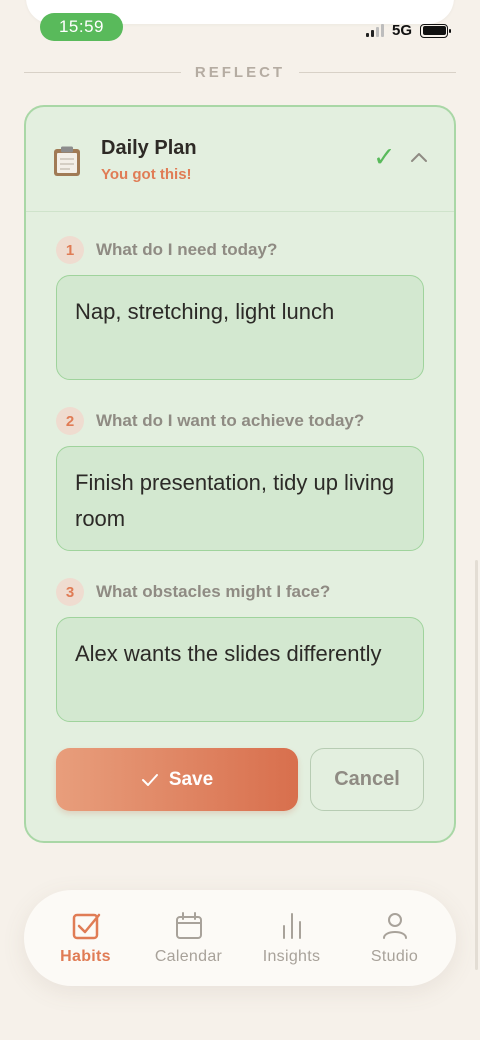  I want to click on question-label: 2 What do I want to achieve today?, so click(210, 421).